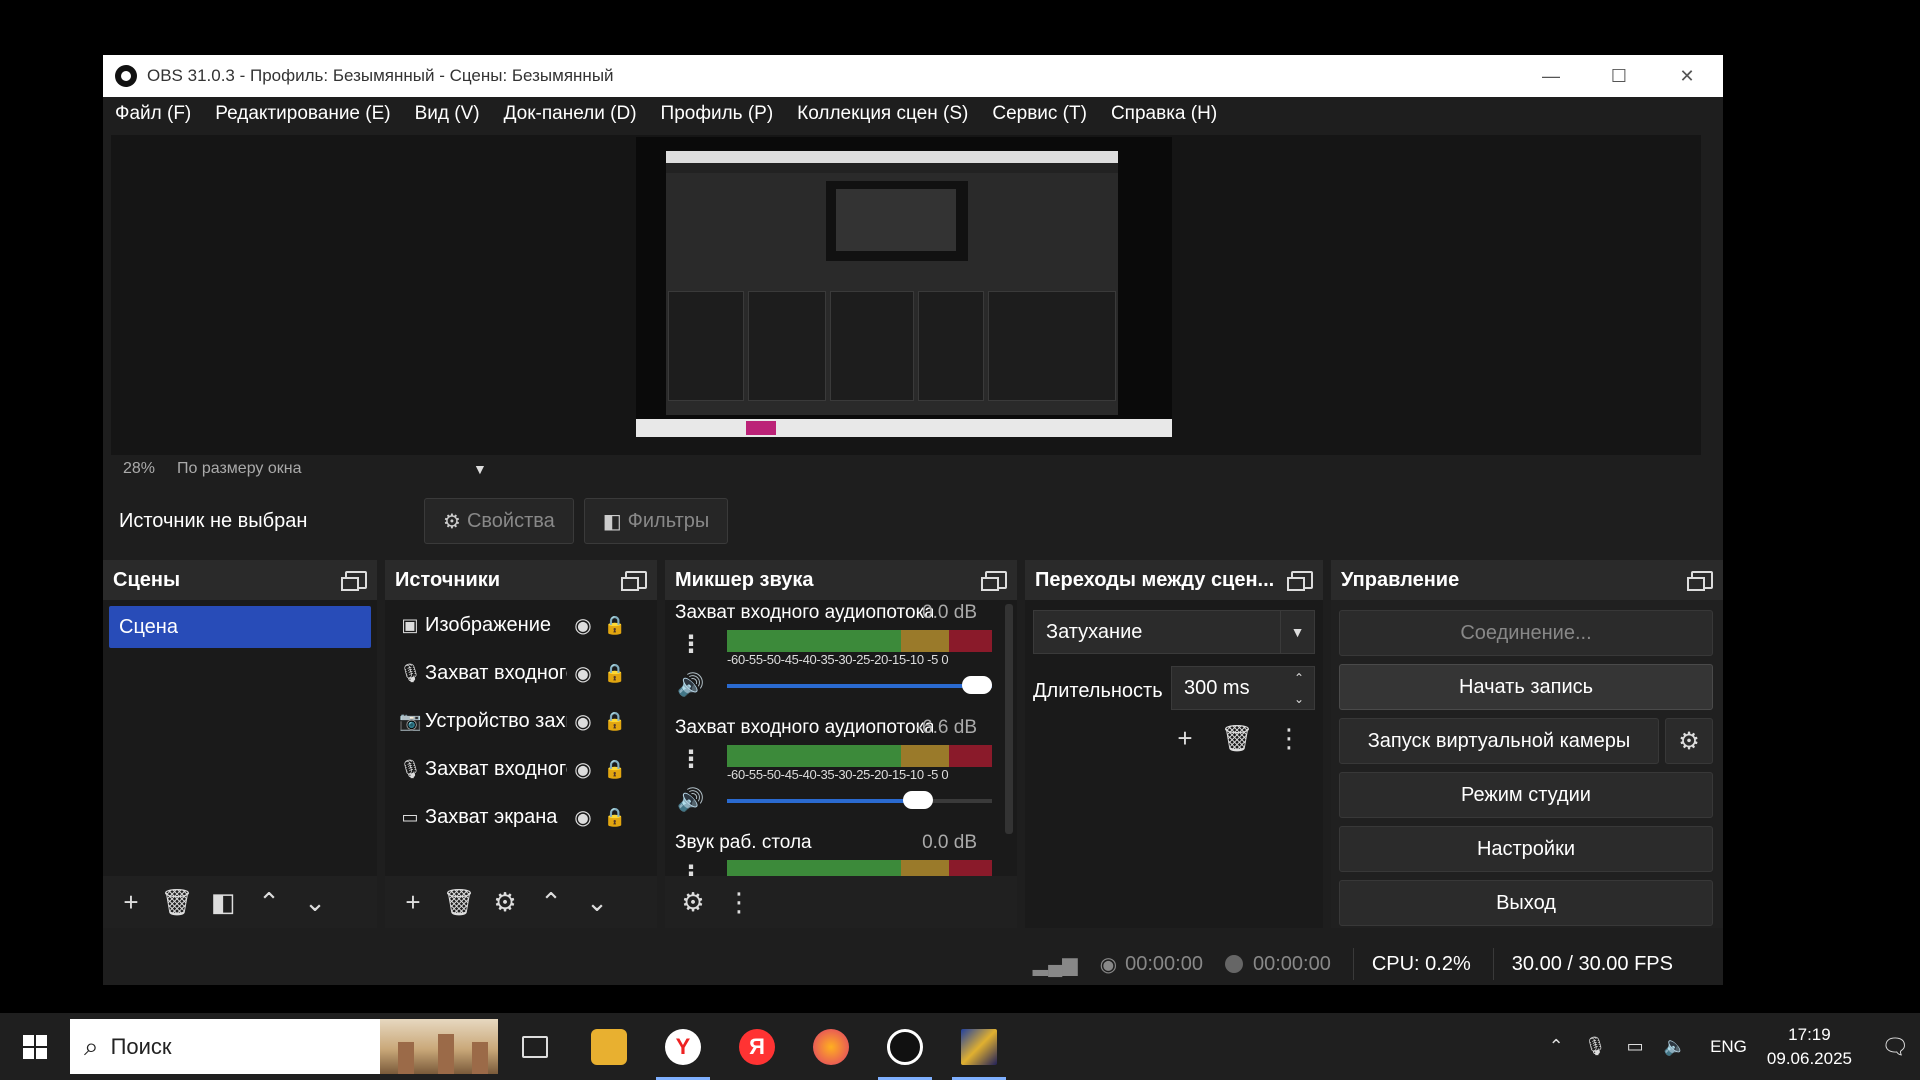 This screenshot has width=1920, height=1080. What do you see at coordinates (302, 114) in the screenshot?
I see `menu-edit: Редактирование (E)` at bounding box center [302, 114].